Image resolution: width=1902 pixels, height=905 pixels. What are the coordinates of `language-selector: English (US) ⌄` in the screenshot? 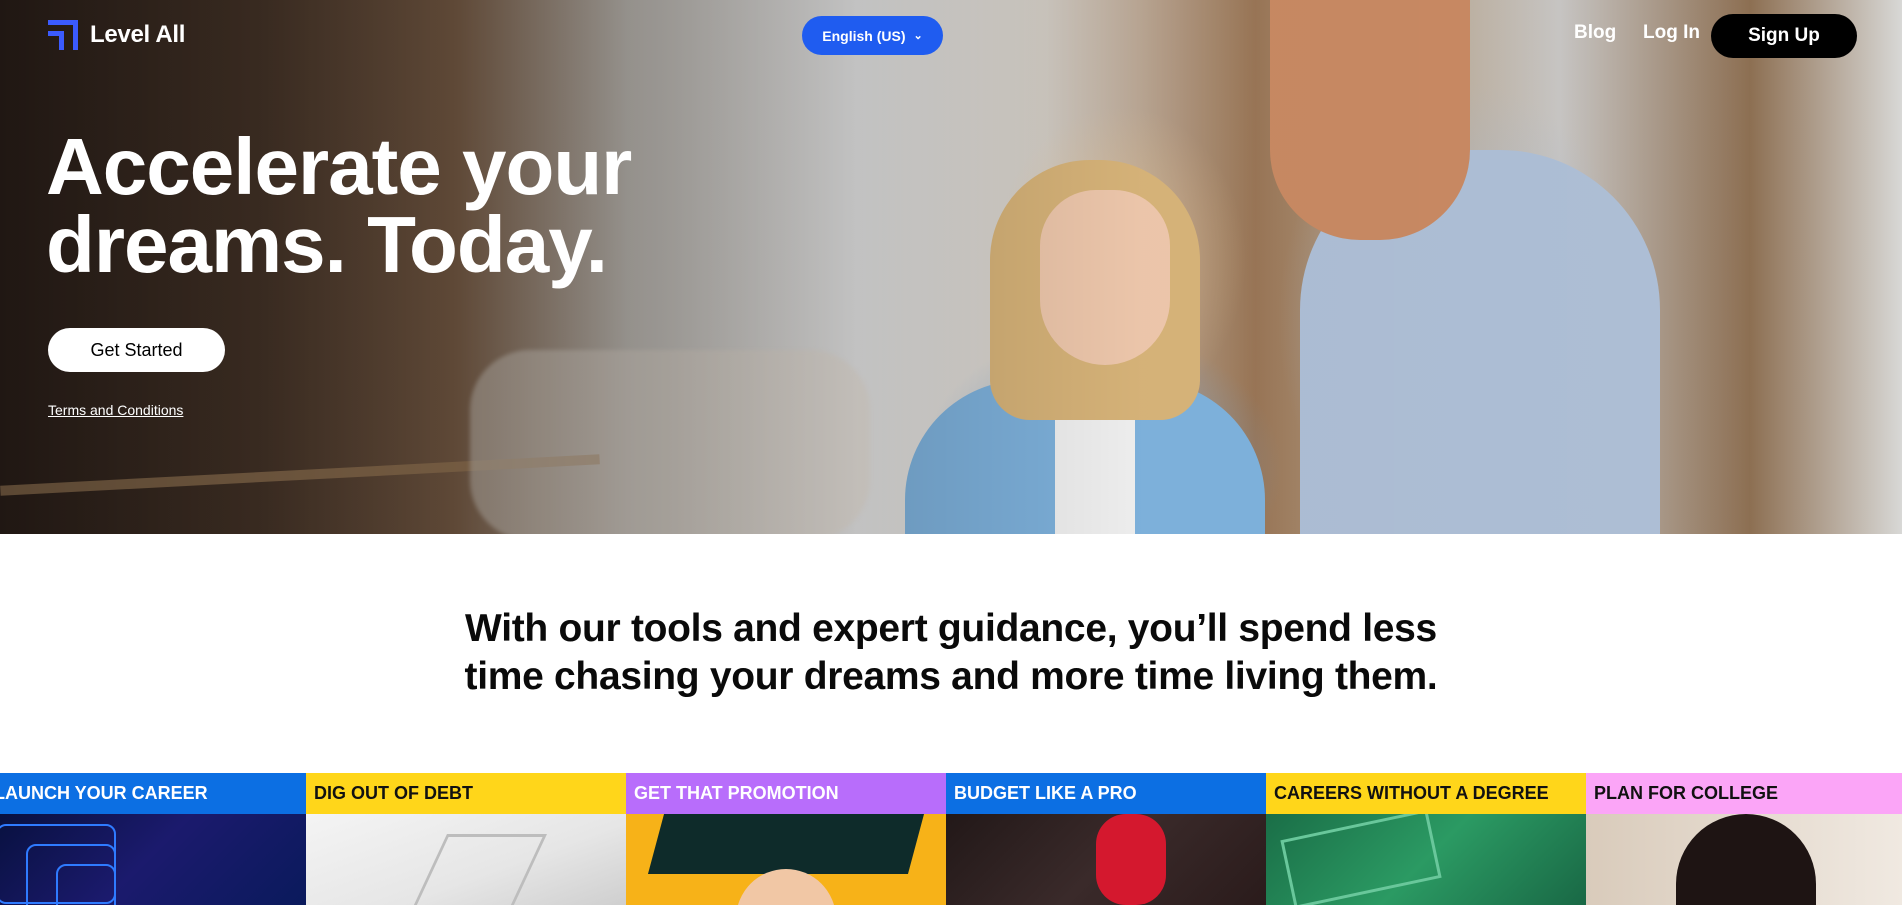 It's located at (872, 35).